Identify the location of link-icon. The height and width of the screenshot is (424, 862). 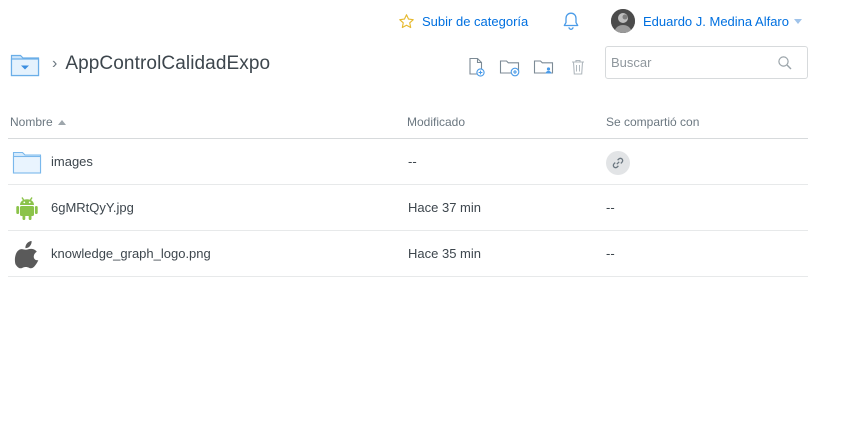
(618, 163).